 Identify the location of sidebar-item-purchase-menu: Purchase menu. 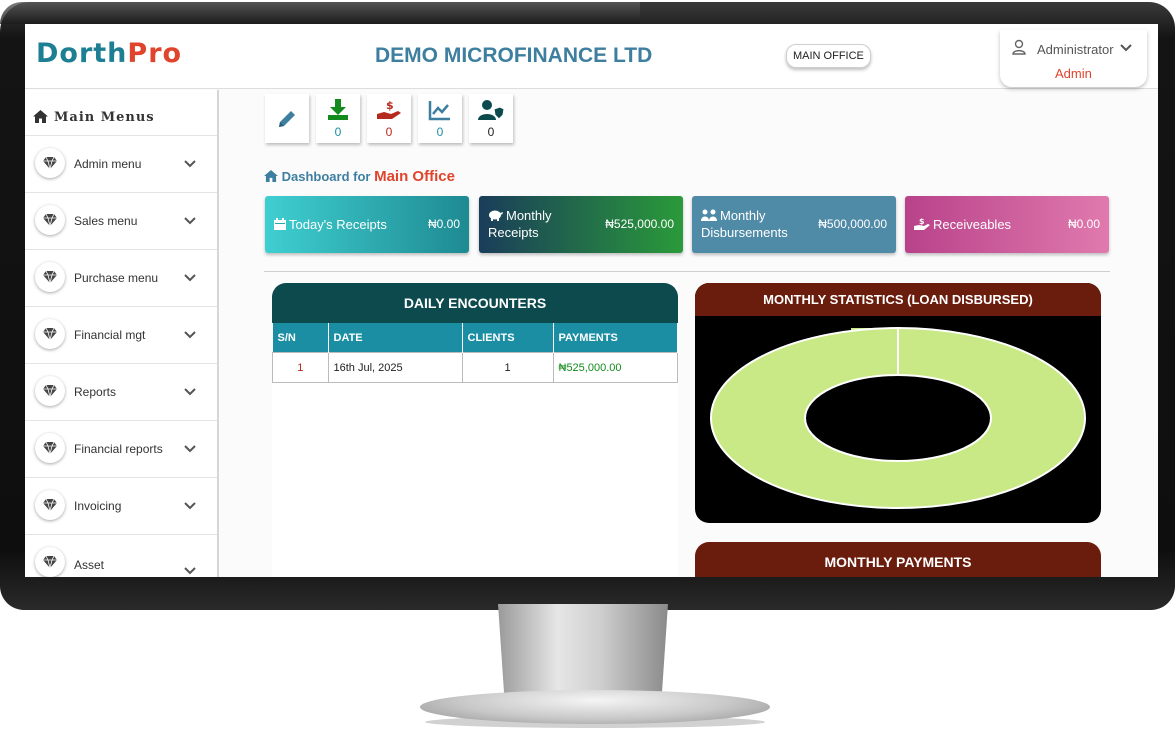
(121, 278).